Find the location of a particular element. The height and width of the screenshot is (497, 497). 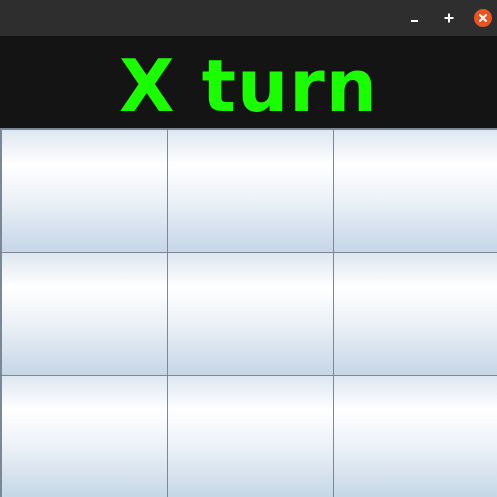

minimize-icon is located at coordinates (414, 21).